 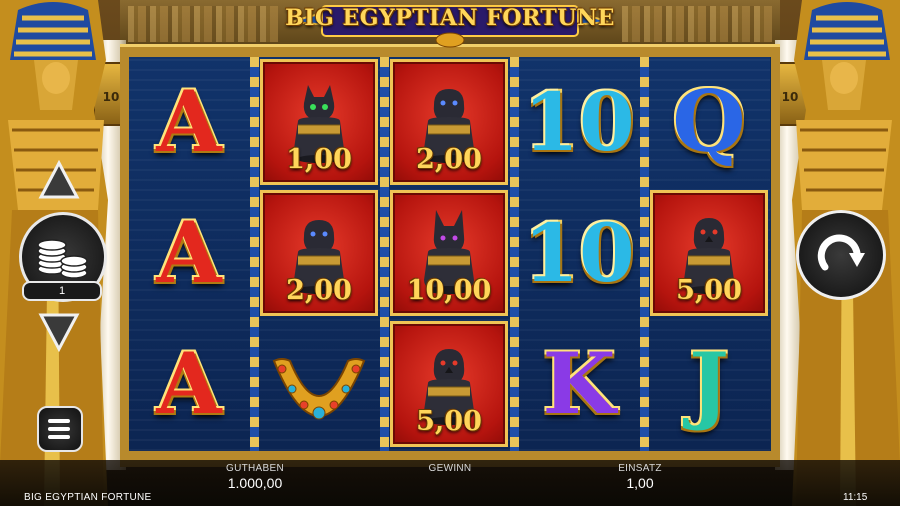 I want to click on bet-decrease-button, so click(x=59, y=331).